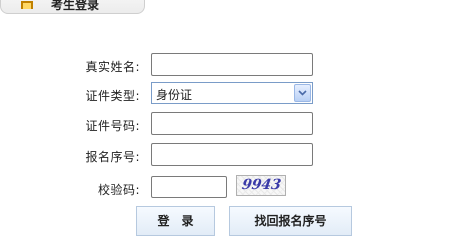 Image resolution: width=474 pixels, height=246 pixels. I want to click on reg-number-label: 报名序号:, so click(112, 157).